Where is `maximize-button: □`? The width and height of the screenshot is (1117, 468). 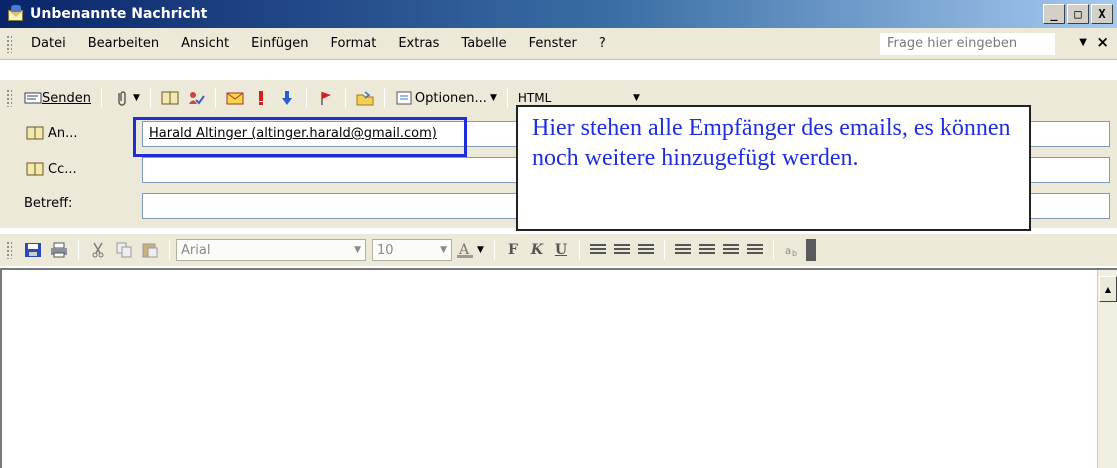
maximize-button: □ is located at coordinates (1078, 14).